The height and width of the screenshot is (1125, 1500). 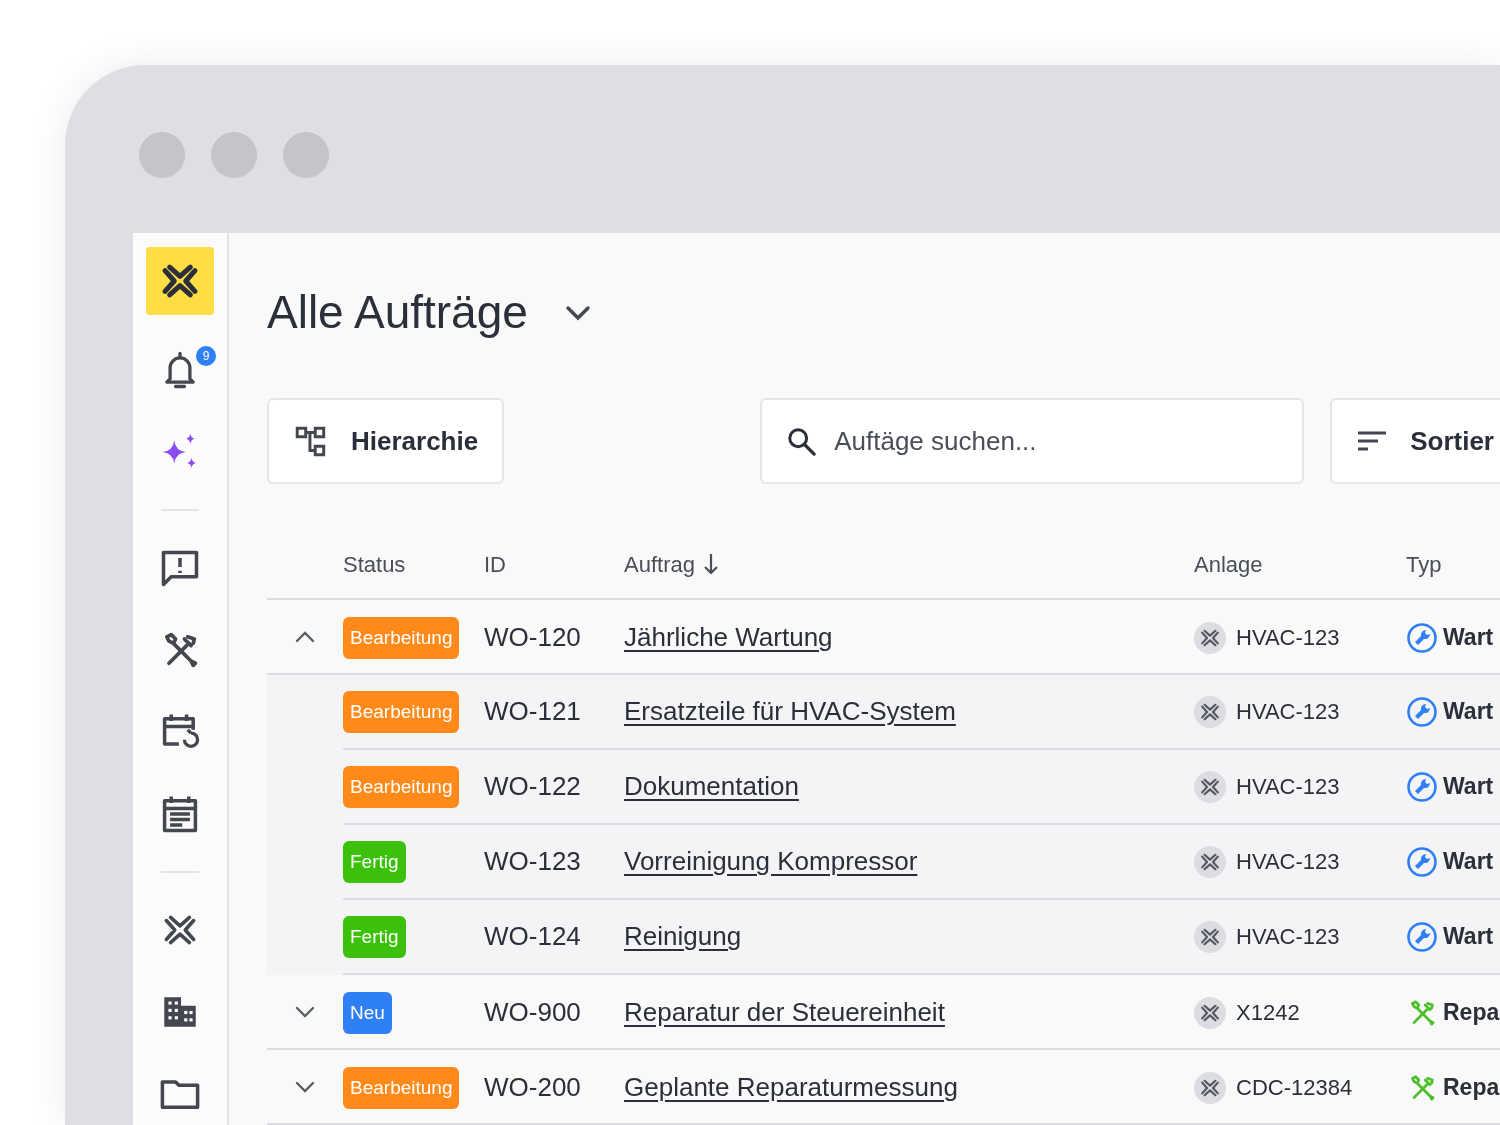 What do you see at coordinates (771, 861) in the screenshot?
I see `order-link: Vorreinigung Kompressor` at bounding box center [771, 861].